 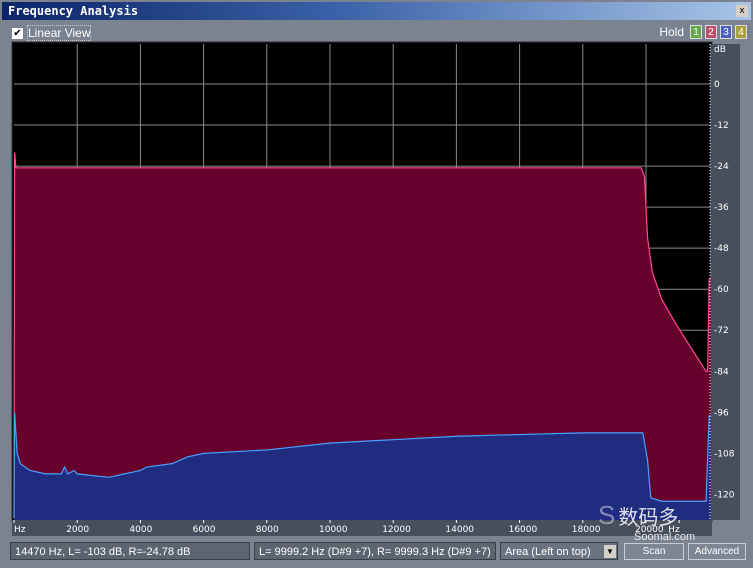 I want to click on x-tick-label: 2000, so click(x=77, y=530).